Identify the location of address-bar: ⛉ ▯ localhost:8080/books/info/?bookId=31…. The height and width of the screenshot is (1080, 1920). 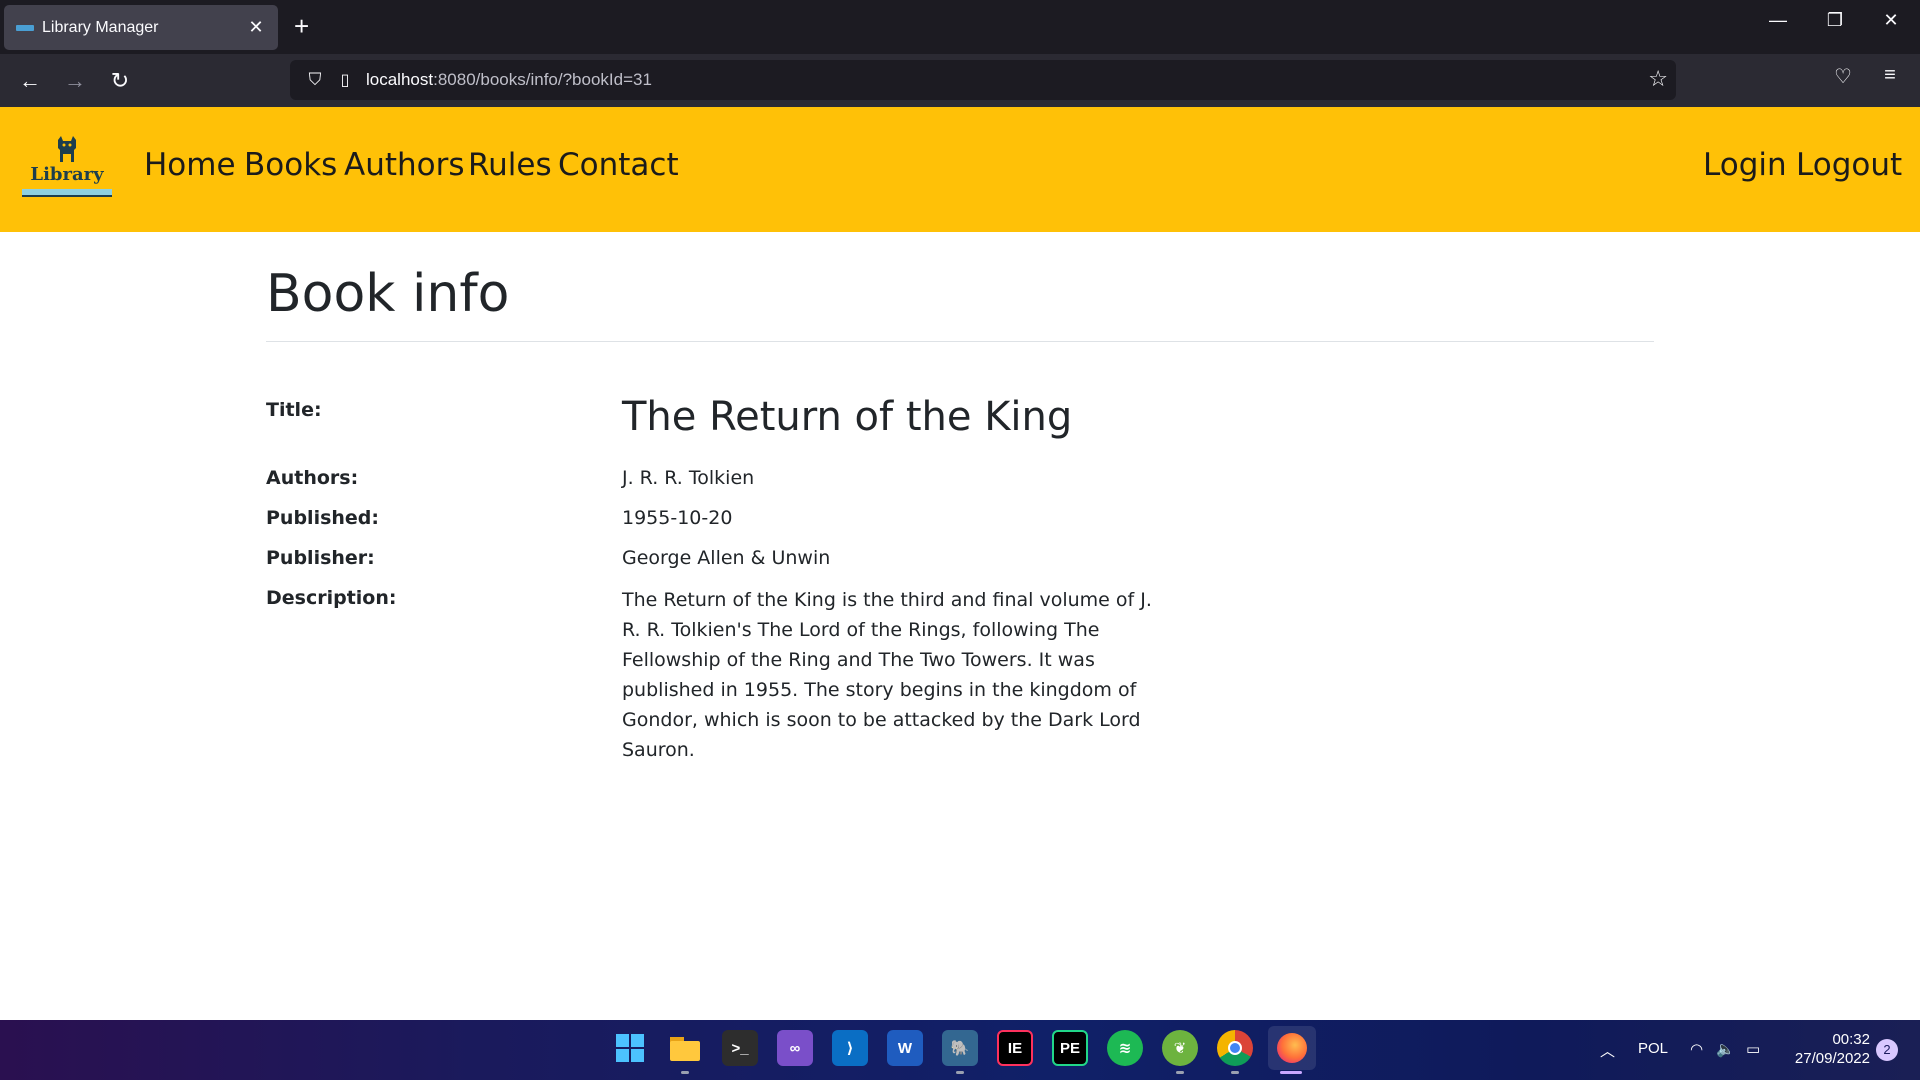
(983, 80).